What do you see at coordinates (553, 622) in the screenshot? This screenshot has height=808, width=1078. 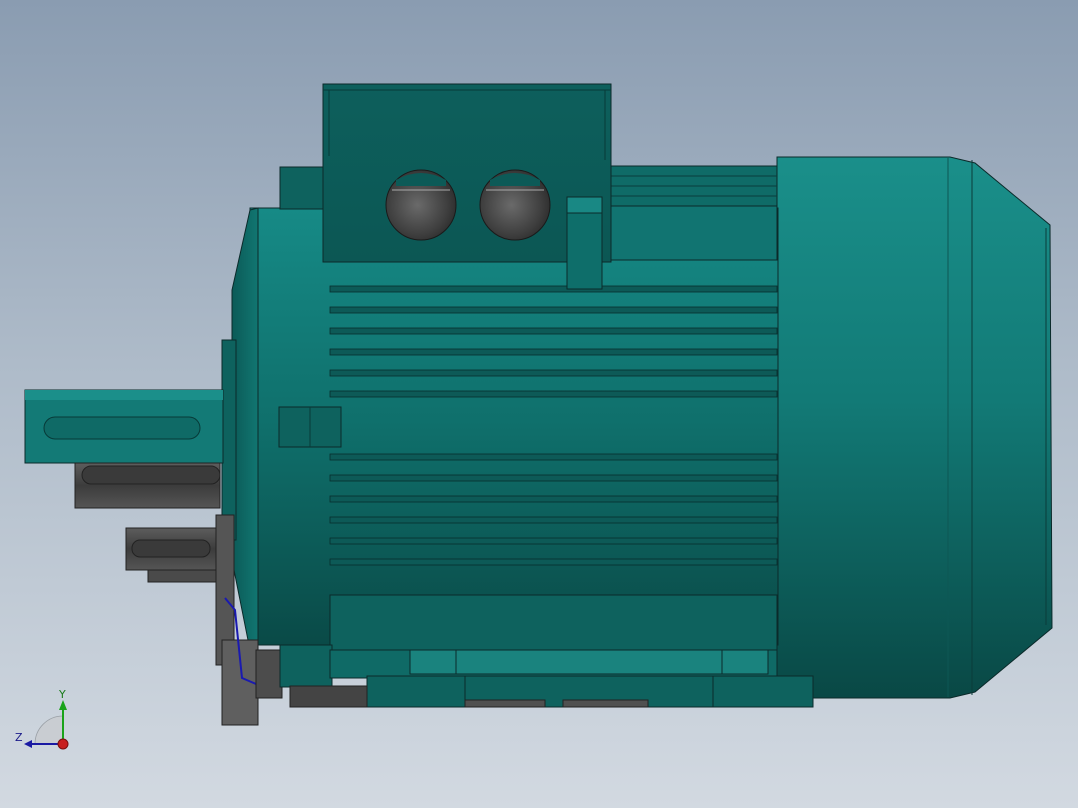 I see `lower-skirt` at bounding box center [553, 622].